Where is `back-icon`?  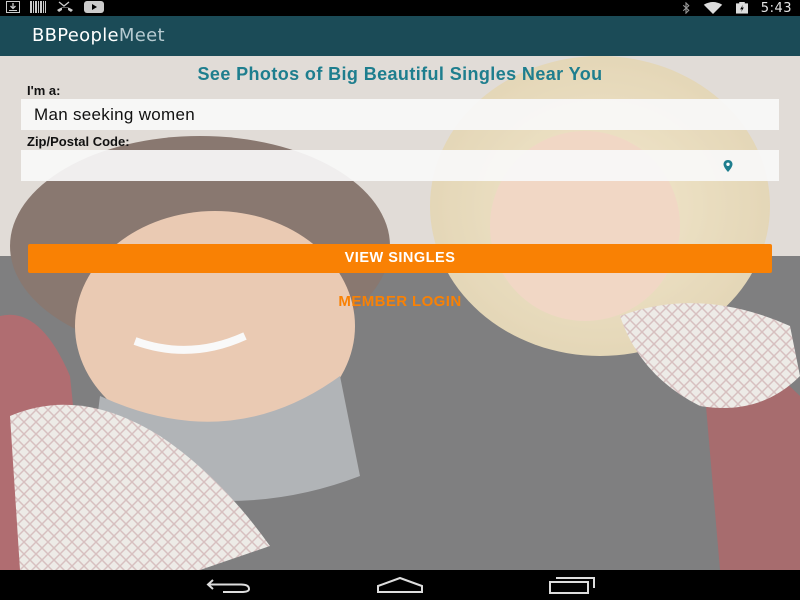
back-icon is located at coordinates (229, 585).